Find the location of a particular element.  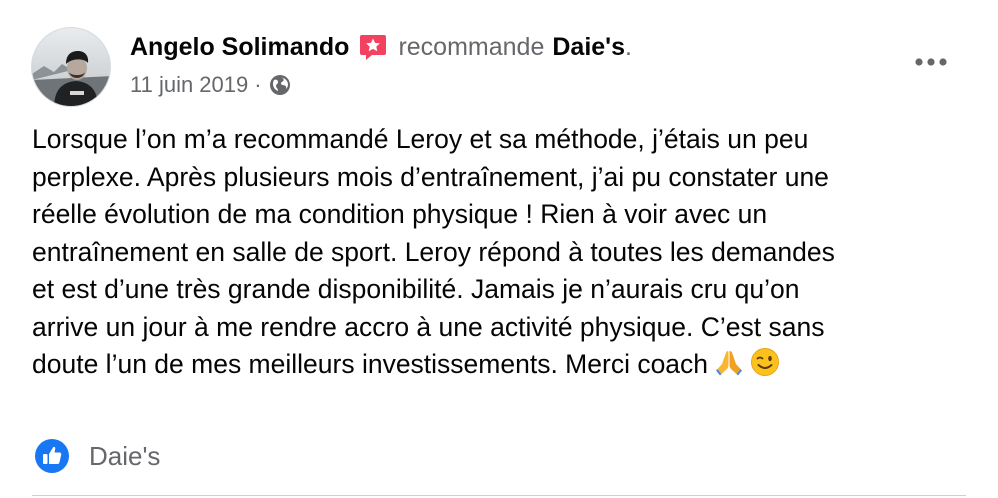

author-avatar is located at coordinates (71, 67).